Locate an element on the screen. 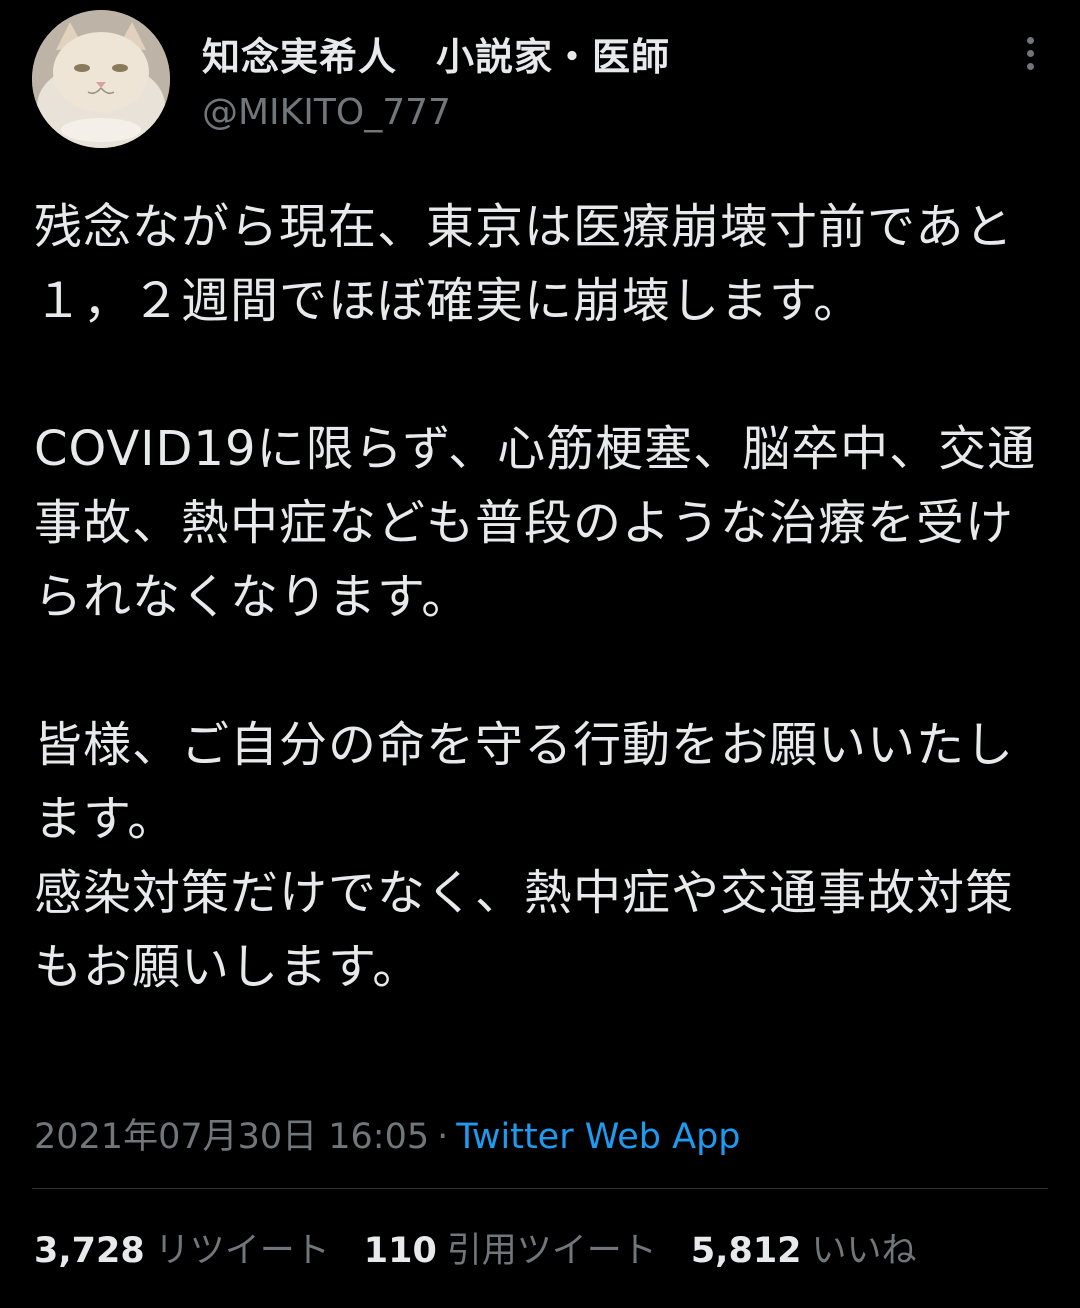 The height and width of the screenshot is (1308, 1080). quotes-label: 引用ツイート is located at coordinates (551, 1251).